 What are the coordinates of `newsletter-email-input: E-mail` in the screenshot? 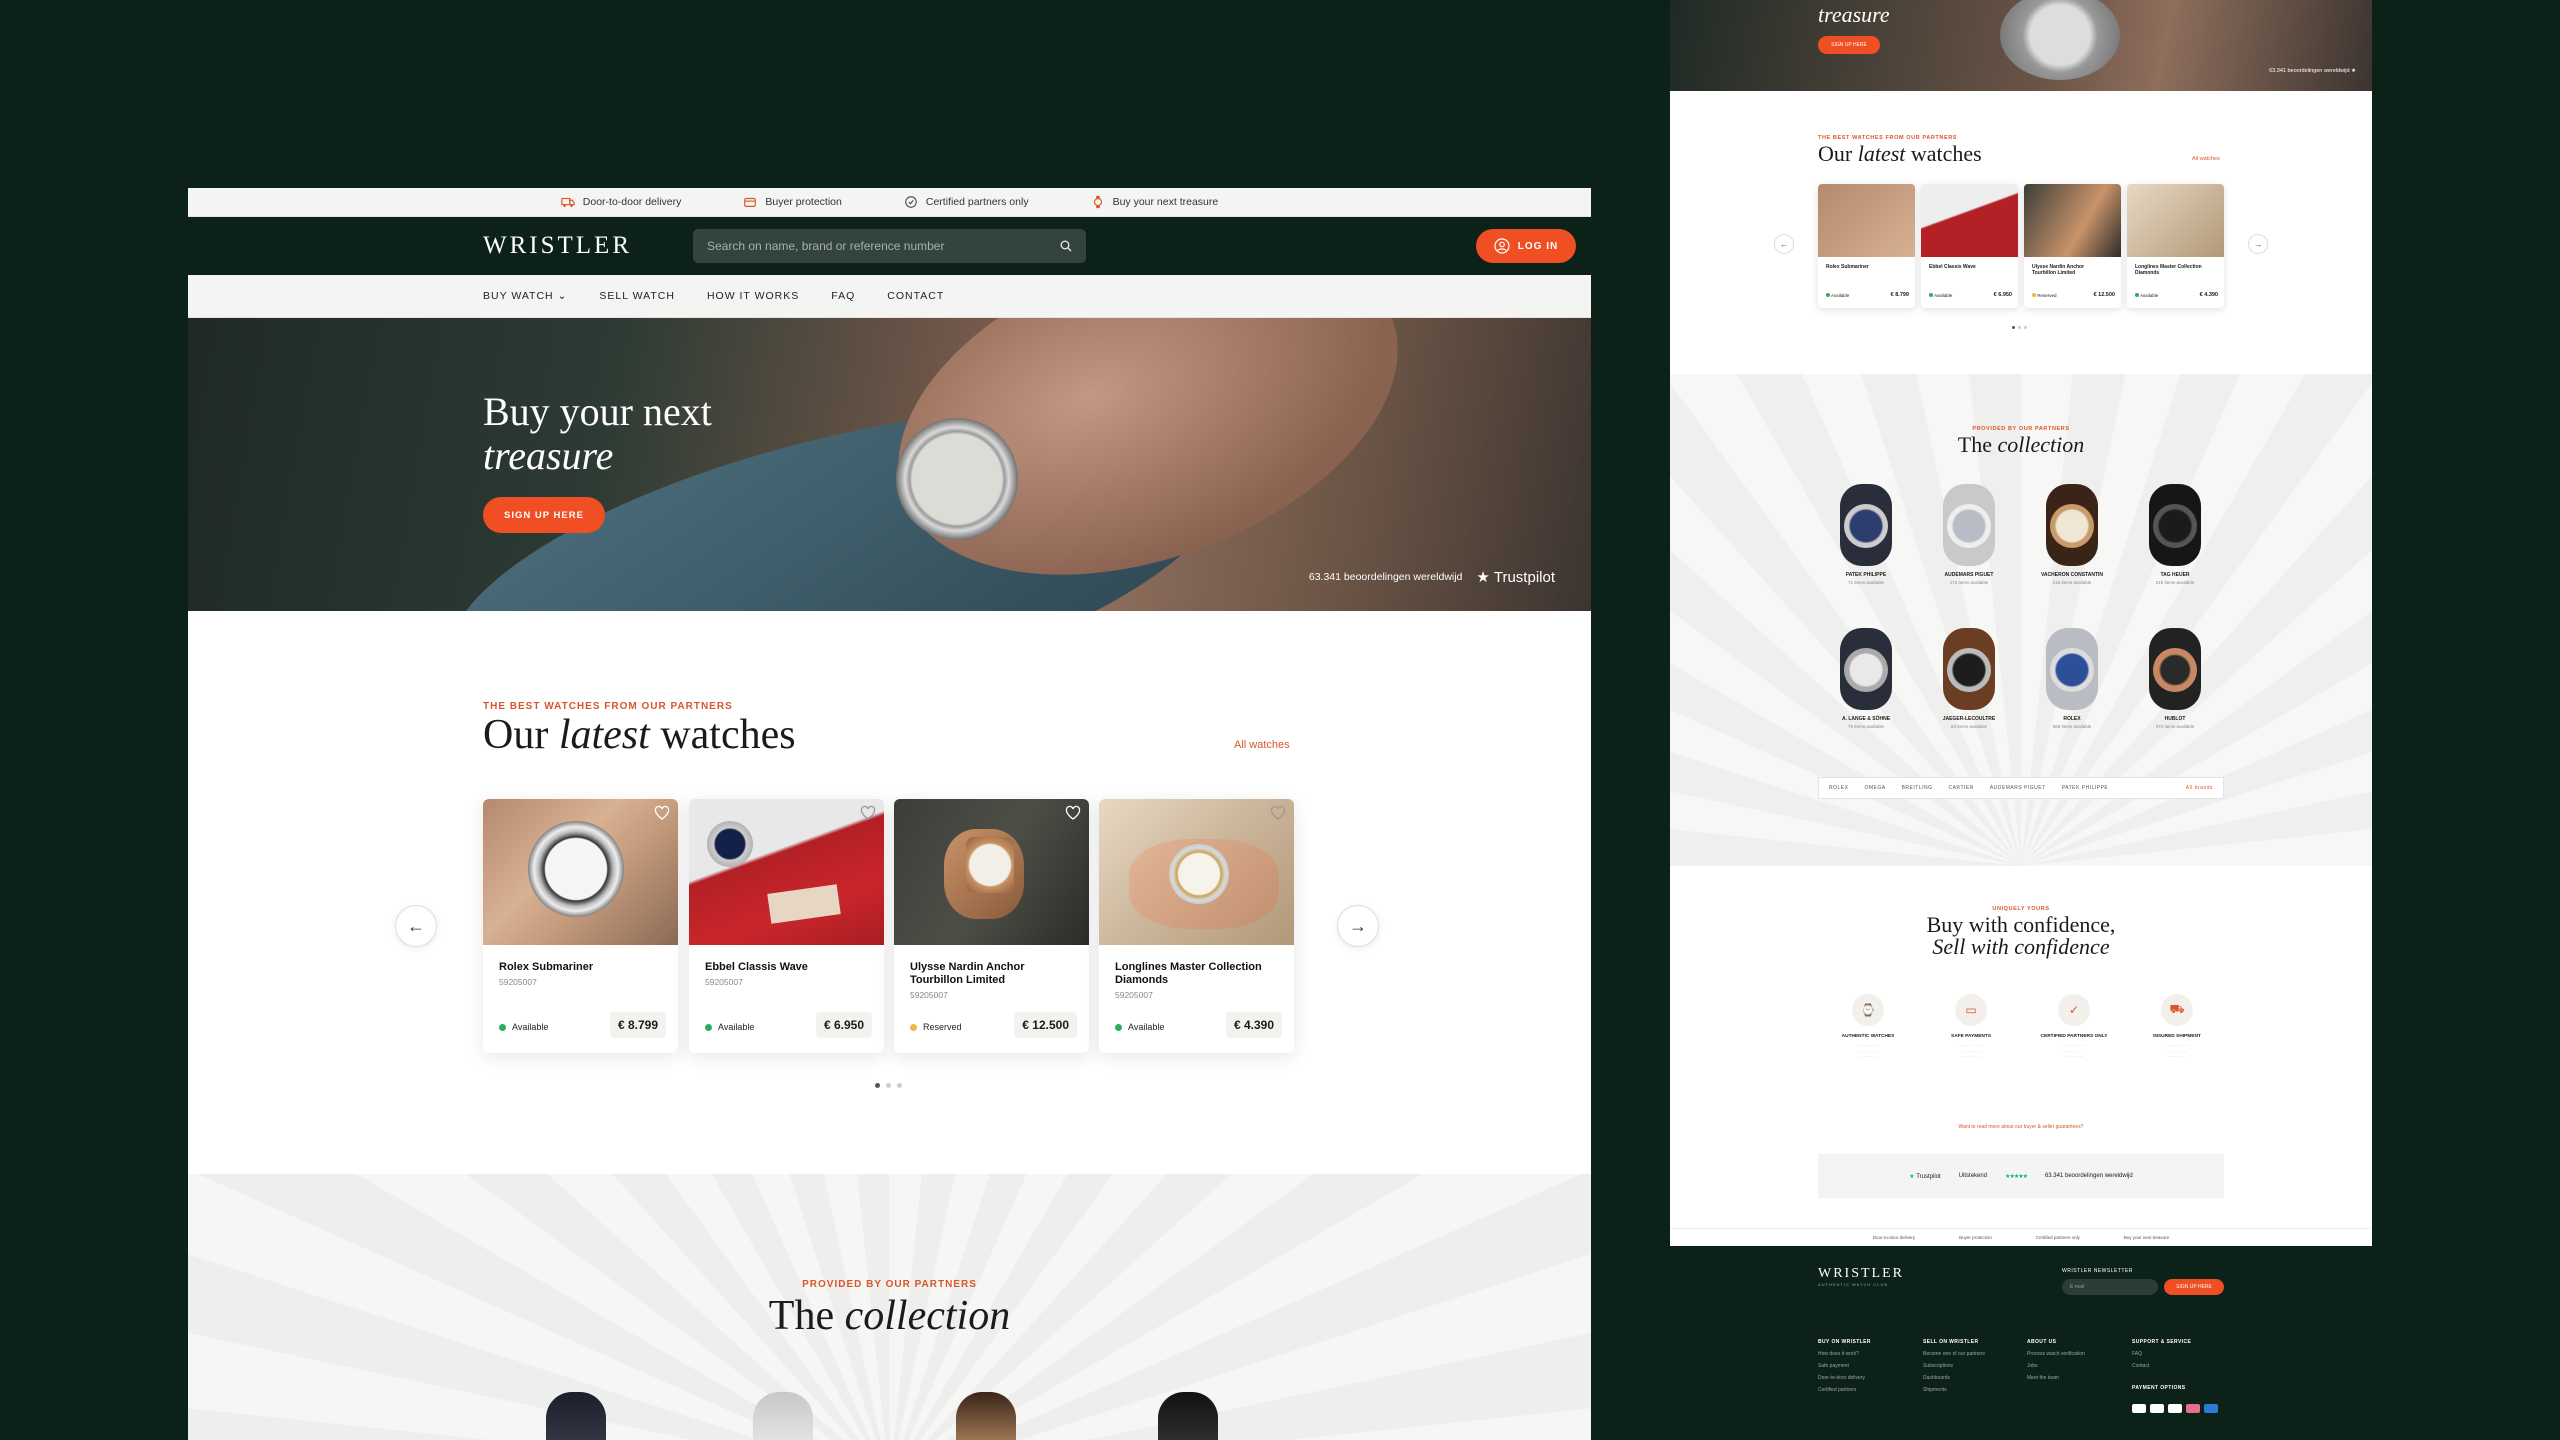 It's located at (2110, 1287).